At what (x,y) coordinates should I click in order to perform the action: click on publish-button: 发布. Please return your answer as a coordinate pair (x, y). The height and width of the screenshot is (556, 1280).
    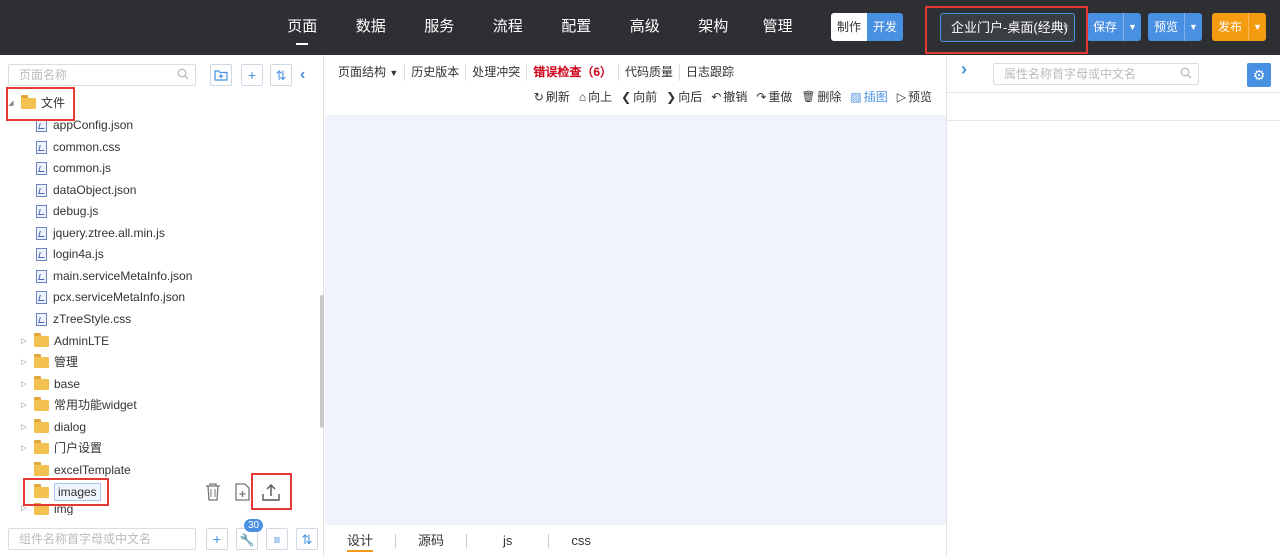
    Looking at the image, I should click on (1230, 27).